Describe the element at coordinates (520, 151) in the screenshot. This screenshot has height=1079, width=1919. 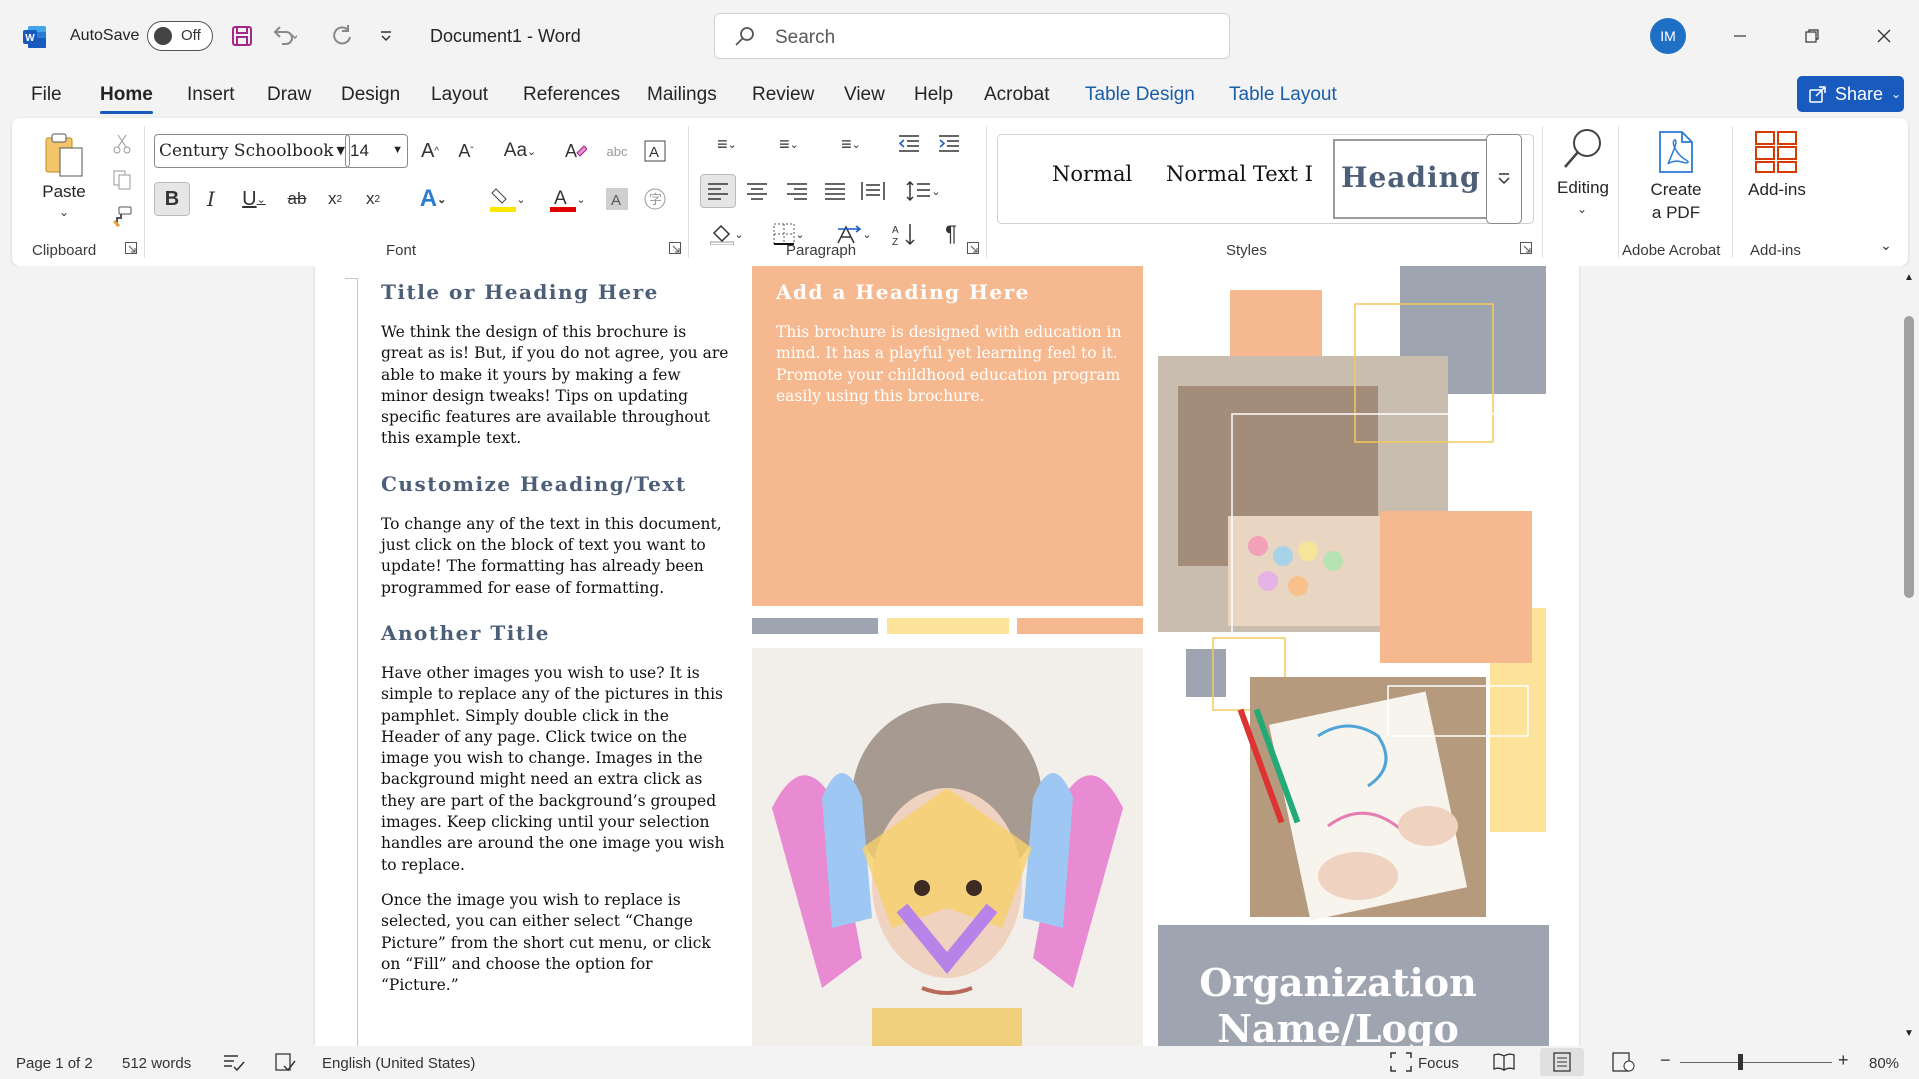
I see `change-case-icon: Aa ⌄` at that location.